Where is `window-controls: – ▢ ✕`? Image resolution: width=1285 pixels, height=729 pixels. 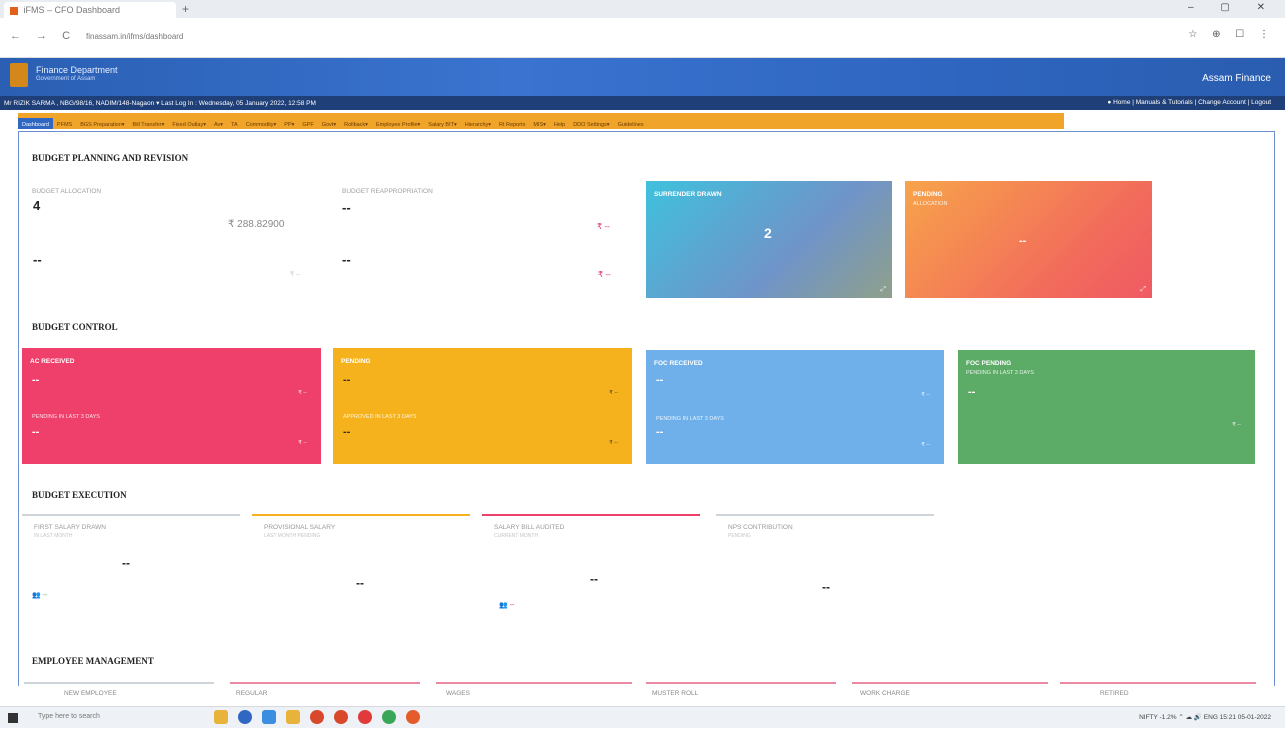 window-controls: – ▢ ✕ is located at coordinates (1232, 7).